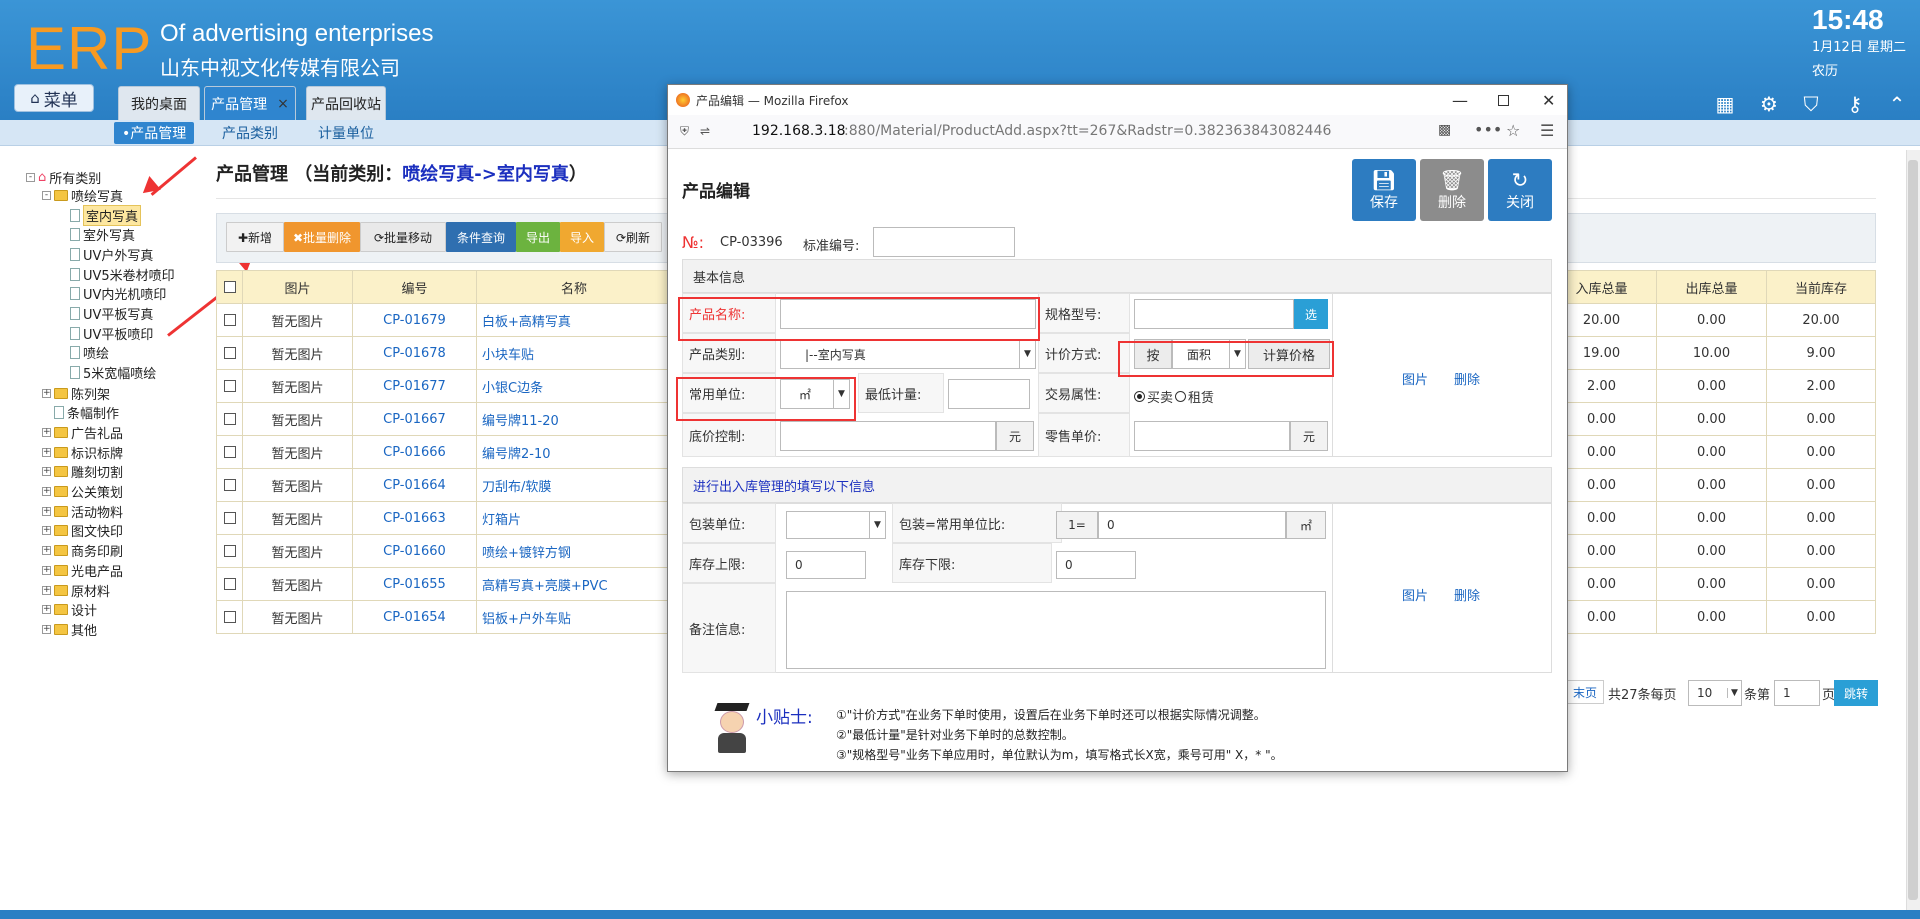  Describe the element at coordinates (526, 553) in the screenshot. I see `product-name-link: 喷绘+镀锌方钢` at that location.